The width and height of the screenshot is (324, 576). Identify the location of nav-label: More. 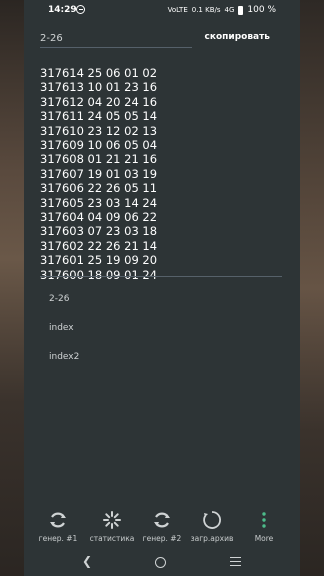
(264, 538).